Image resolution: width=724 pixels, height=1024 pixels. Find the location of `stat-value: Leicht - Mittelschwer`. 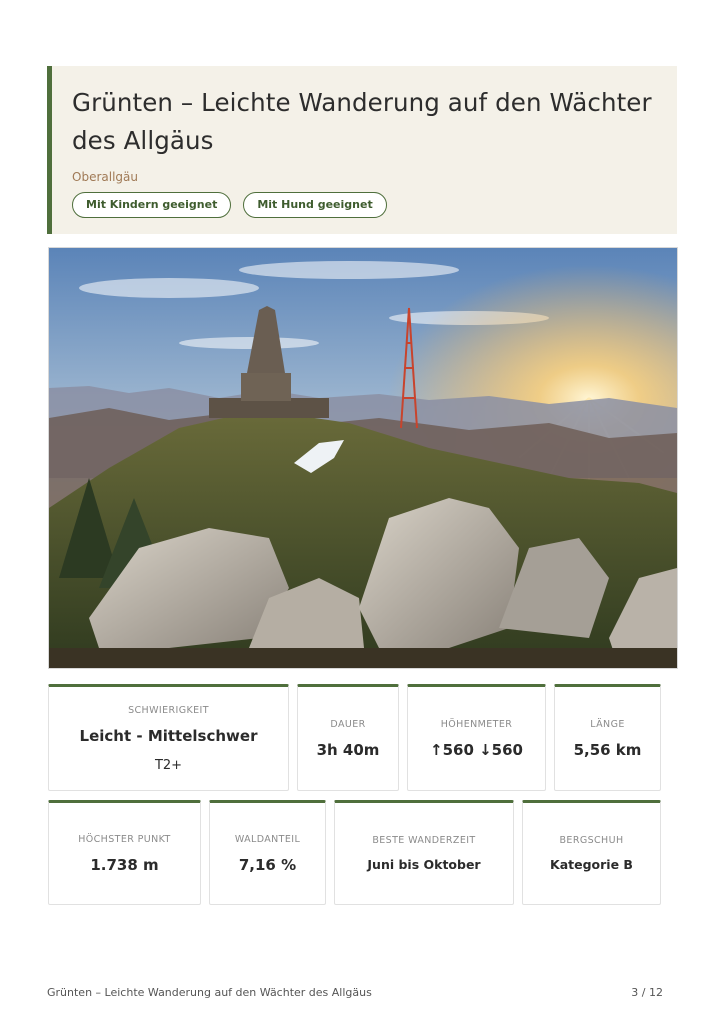

stat-value: Leicht - Mittelschwer is located at coordinates (168, 735).